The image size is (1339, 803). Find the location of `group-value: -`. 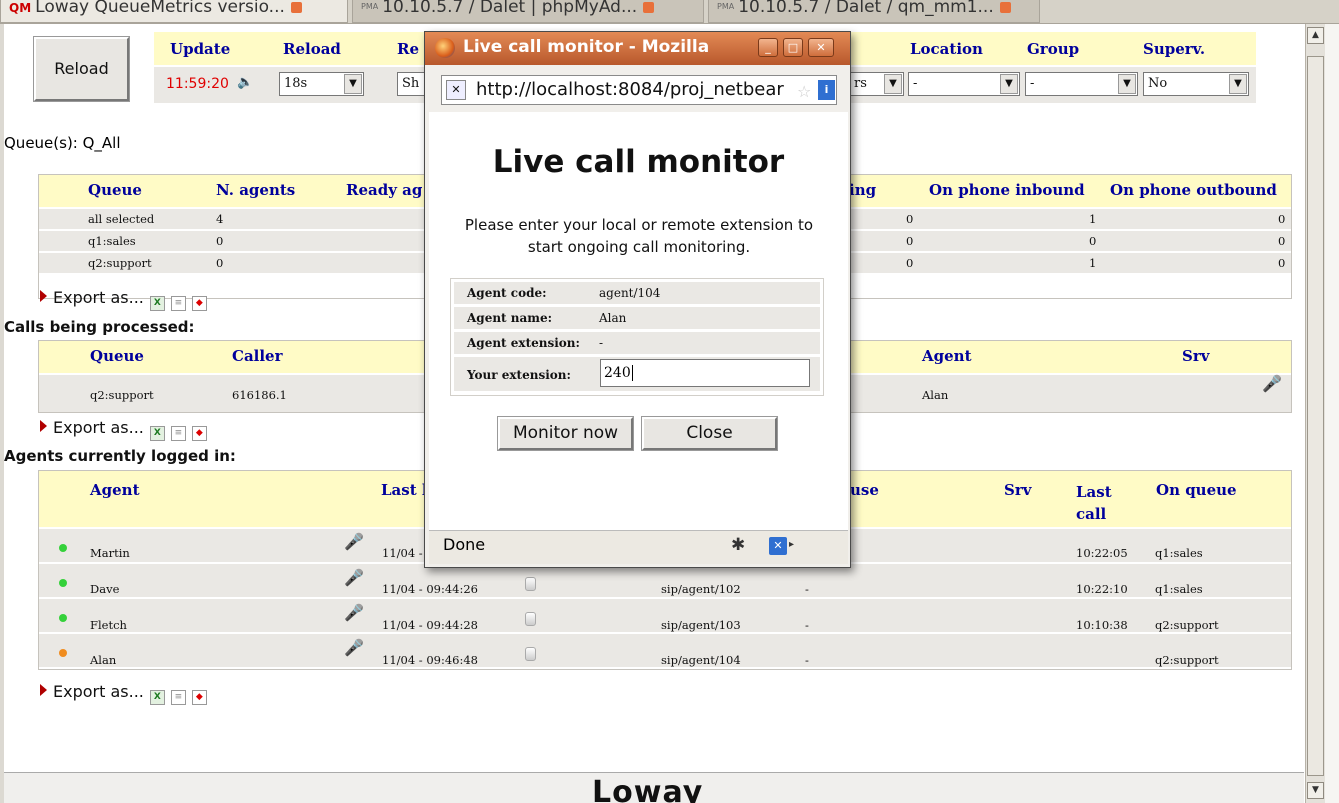

group-value: - is located at coordinates (1032, 83).